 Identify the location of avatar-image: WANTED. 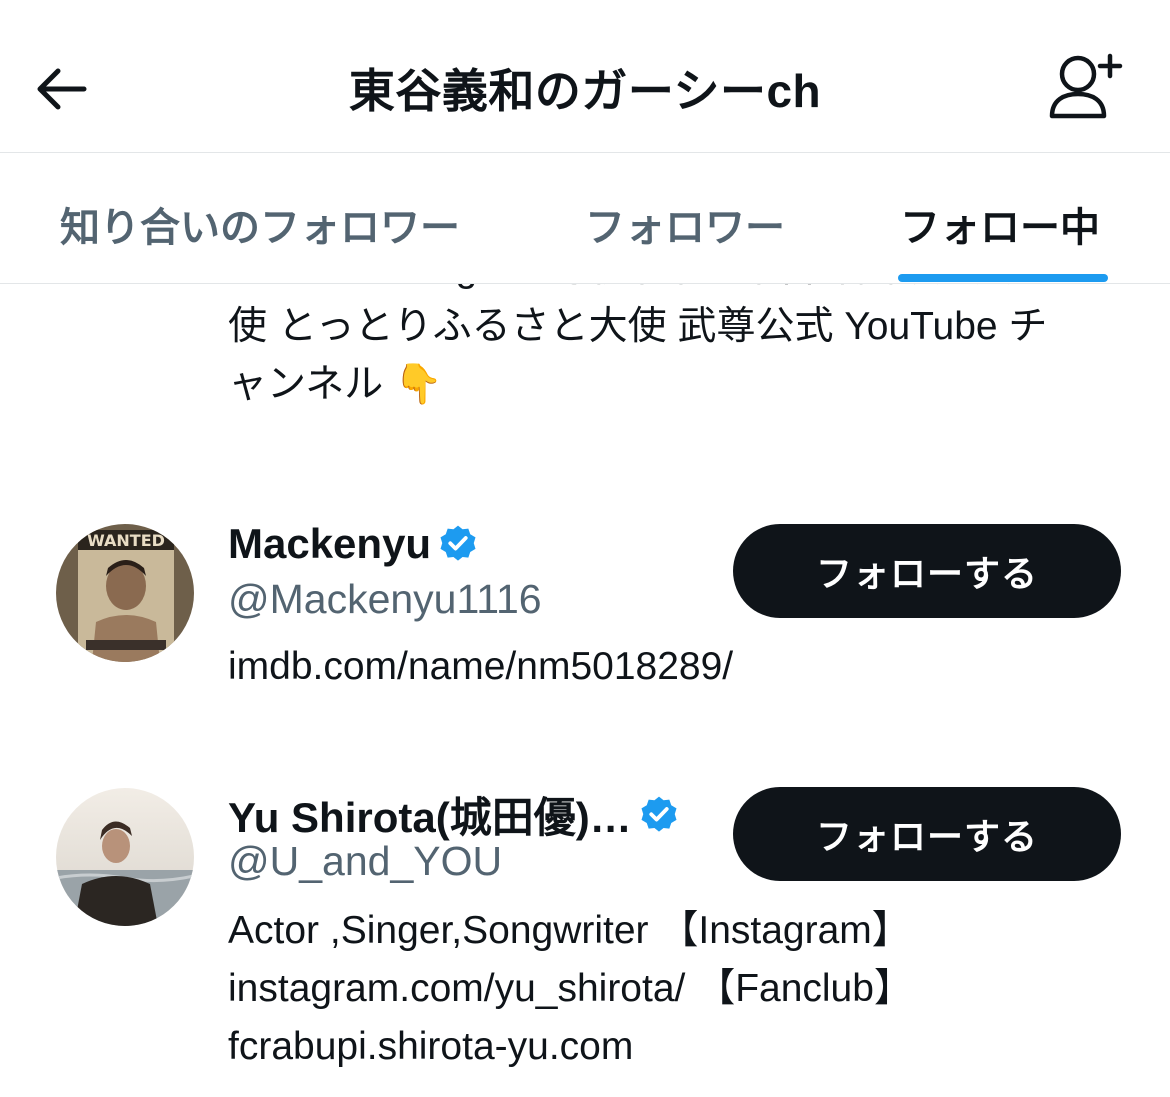
(125, 593).